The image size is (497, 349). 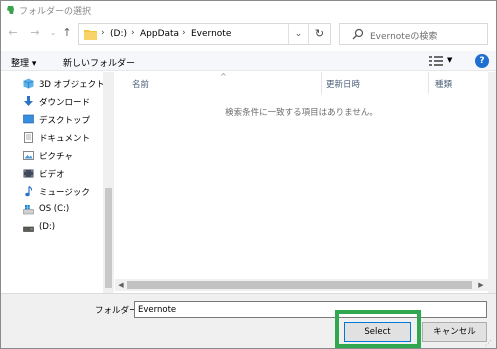 I want to click on document-icon, so click(x=28, y=137).